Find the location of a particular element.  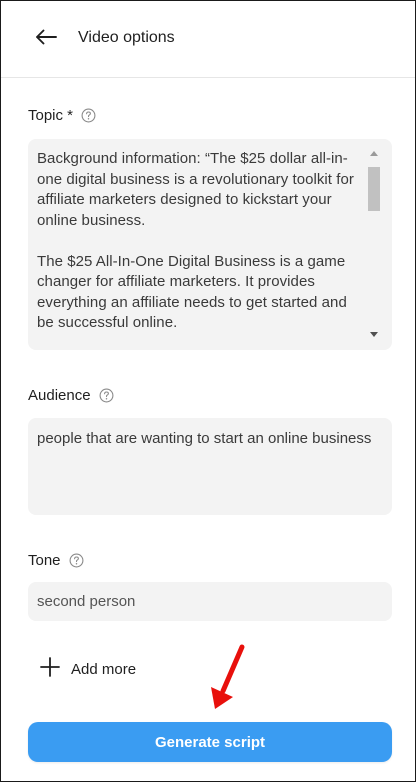

scroll-down-arrow-icon is located at coordinates (374, 334).